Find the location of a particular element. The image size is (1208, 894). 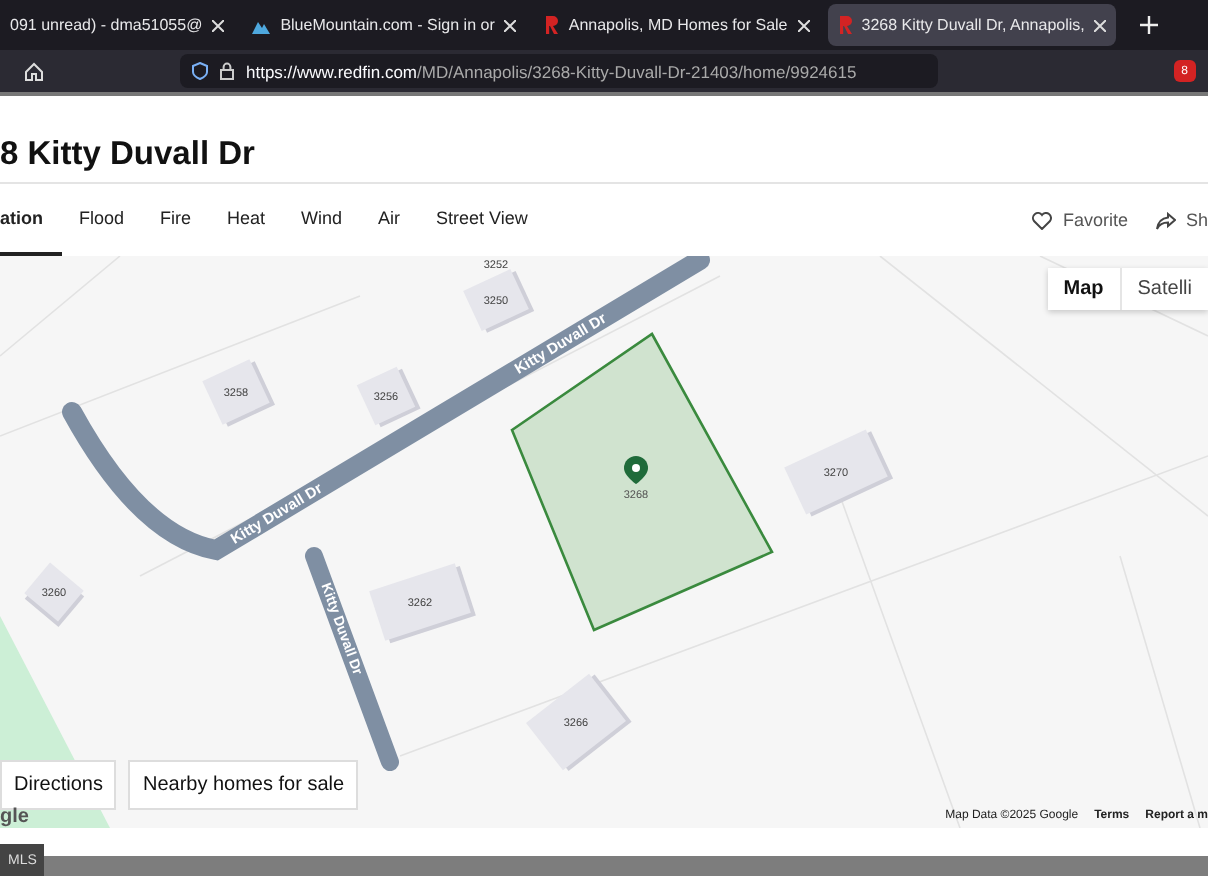

nav-tab: Street View is located at coordinates (482, 220).